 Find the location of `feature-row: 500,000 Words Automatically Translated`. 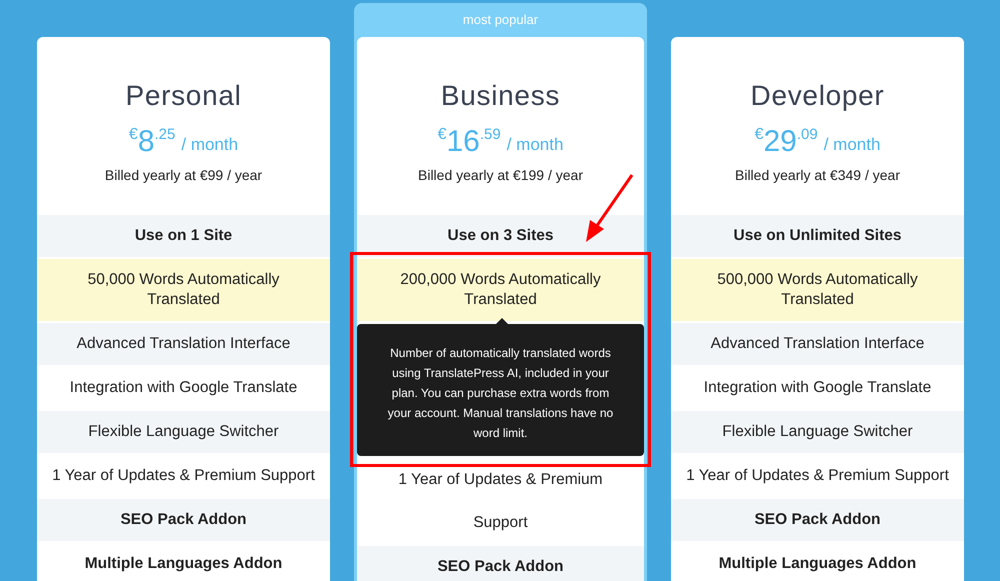

feature-row: 500,000 Words Automatically Translated is located at coordinates (817, 290).